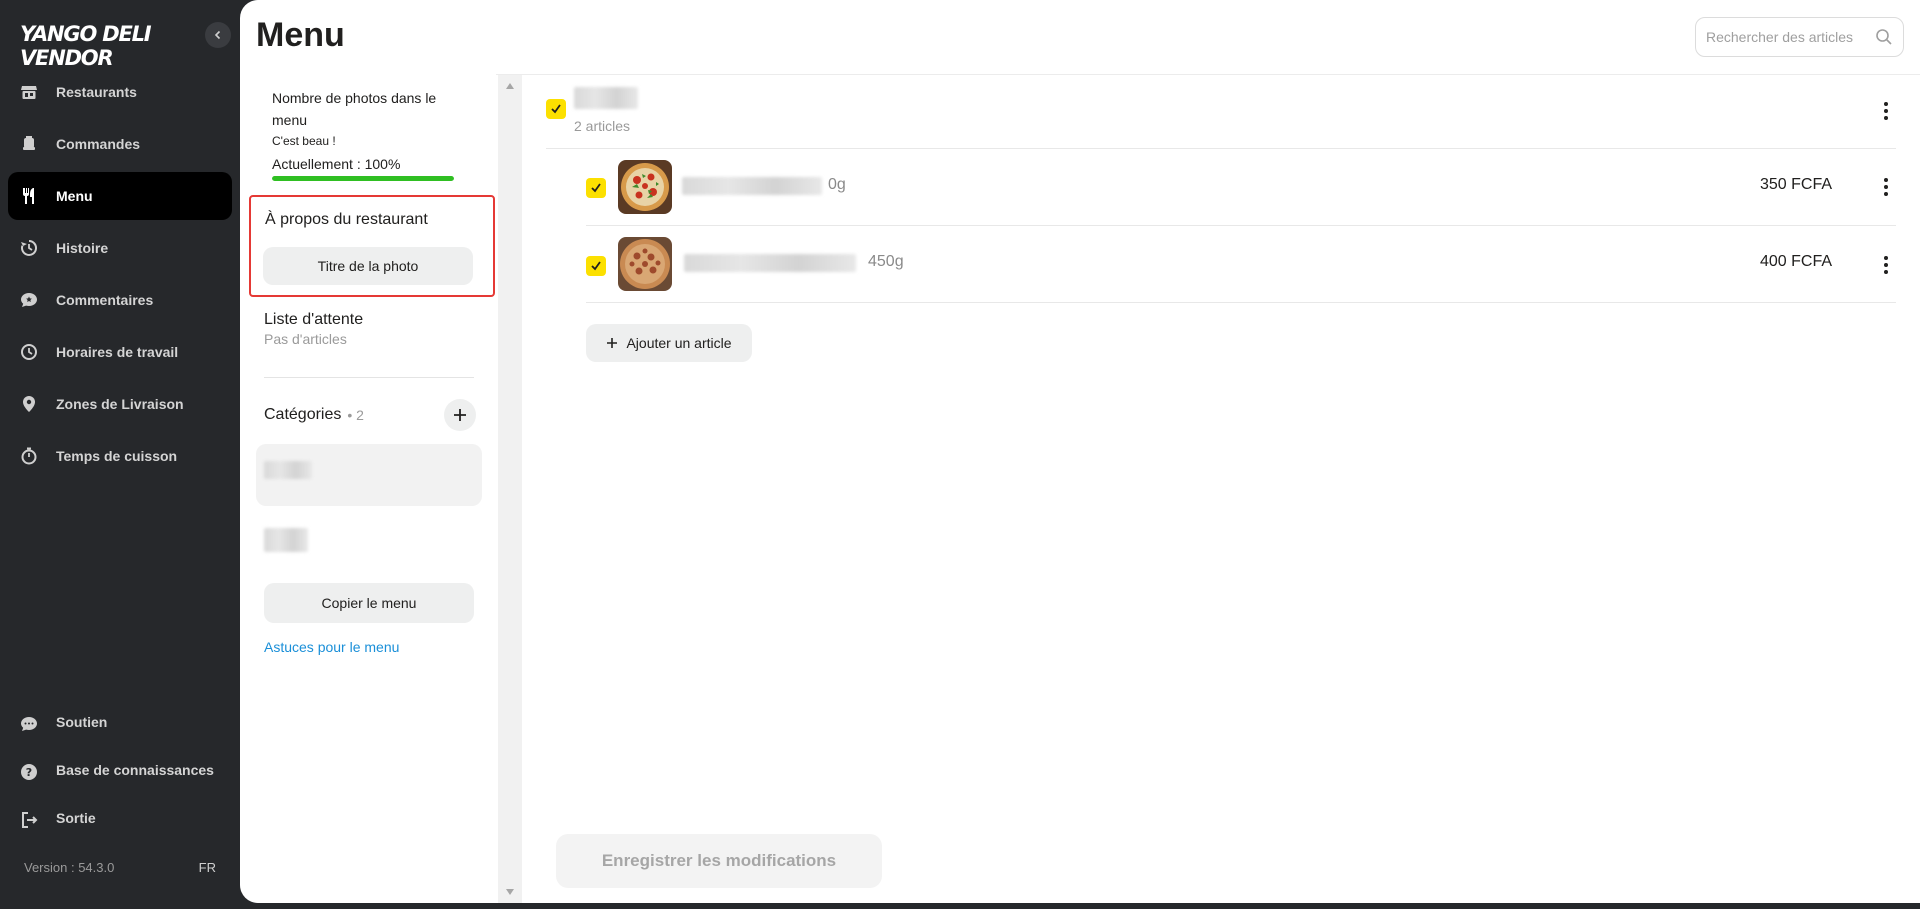 The height and width of the screenshot is (909, 1920). I want to click on item-weight: 0g, so click(837, 184).